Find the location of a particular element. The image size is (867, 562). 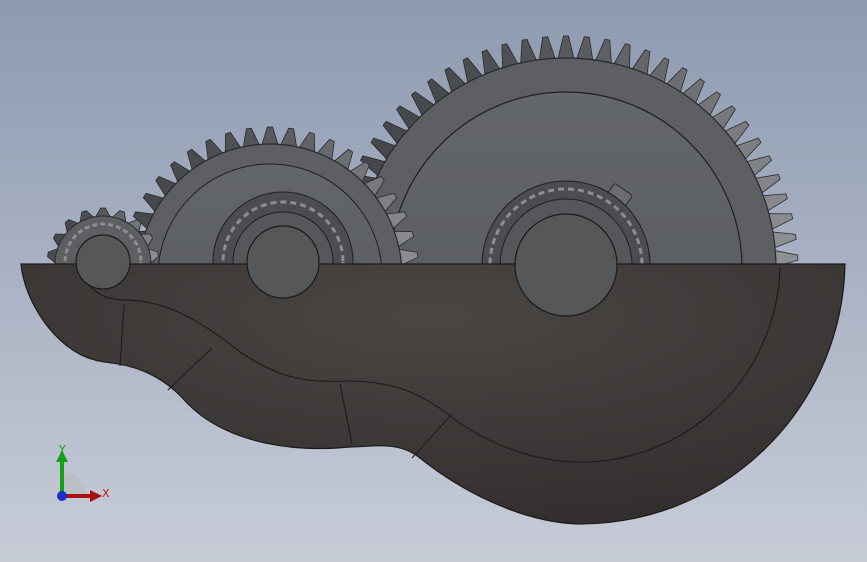

z-axis-dot-icon is located at coordinates (62, 496).